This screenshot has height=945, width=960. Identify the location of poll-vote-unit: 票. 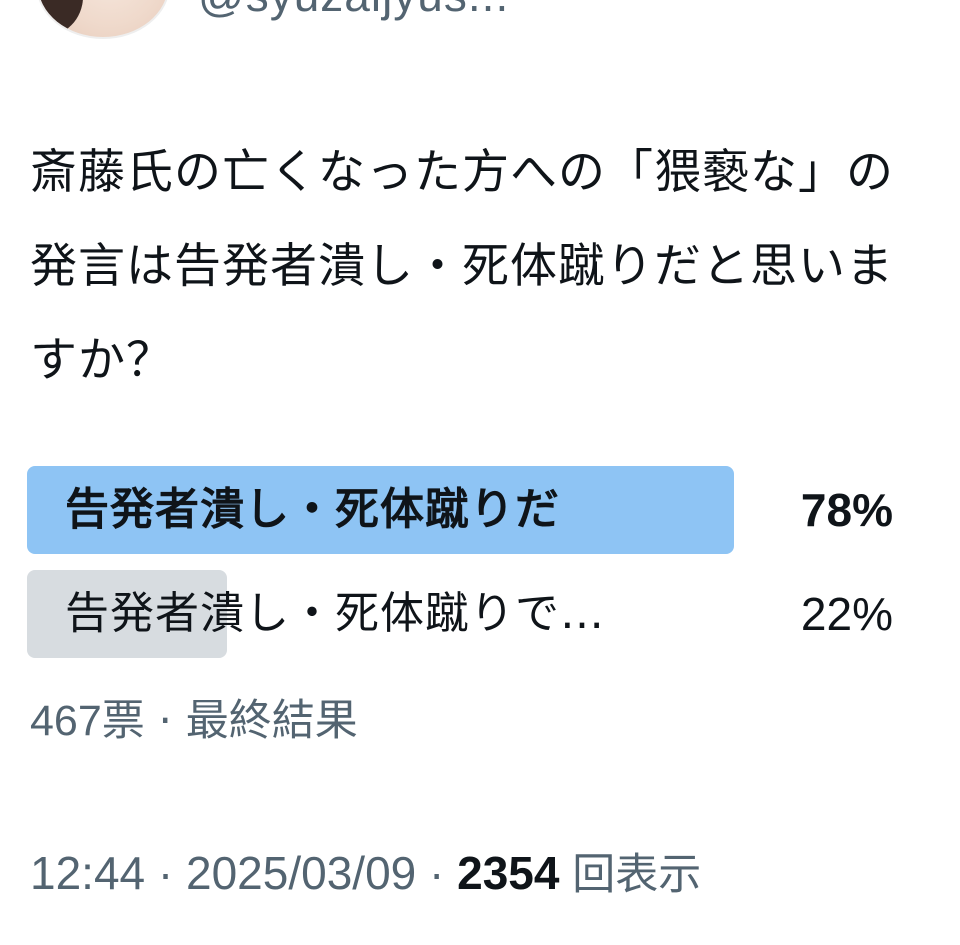
(123, 721).